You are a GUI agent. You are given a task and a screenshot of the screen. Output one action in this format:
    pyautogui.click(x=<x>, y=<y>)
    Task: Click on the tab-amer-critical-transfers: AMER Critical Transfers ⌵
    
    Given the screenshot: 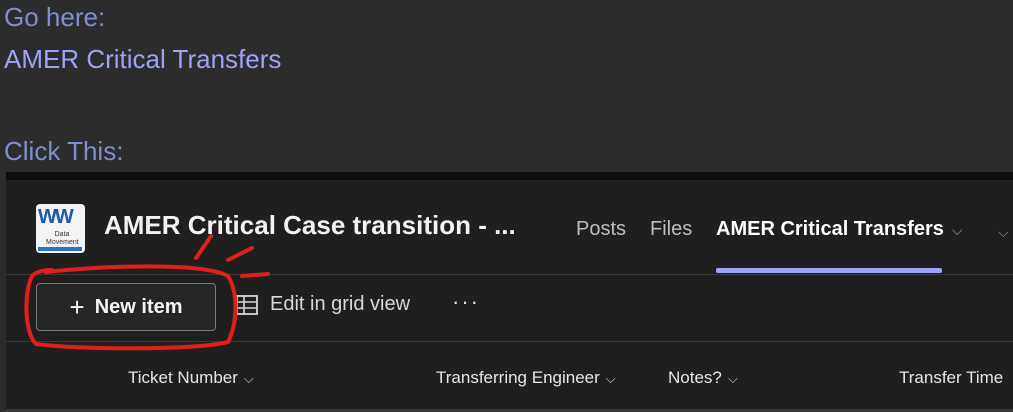 What is the action you would take?
    pyautogui.click(x=839, y=229)
    